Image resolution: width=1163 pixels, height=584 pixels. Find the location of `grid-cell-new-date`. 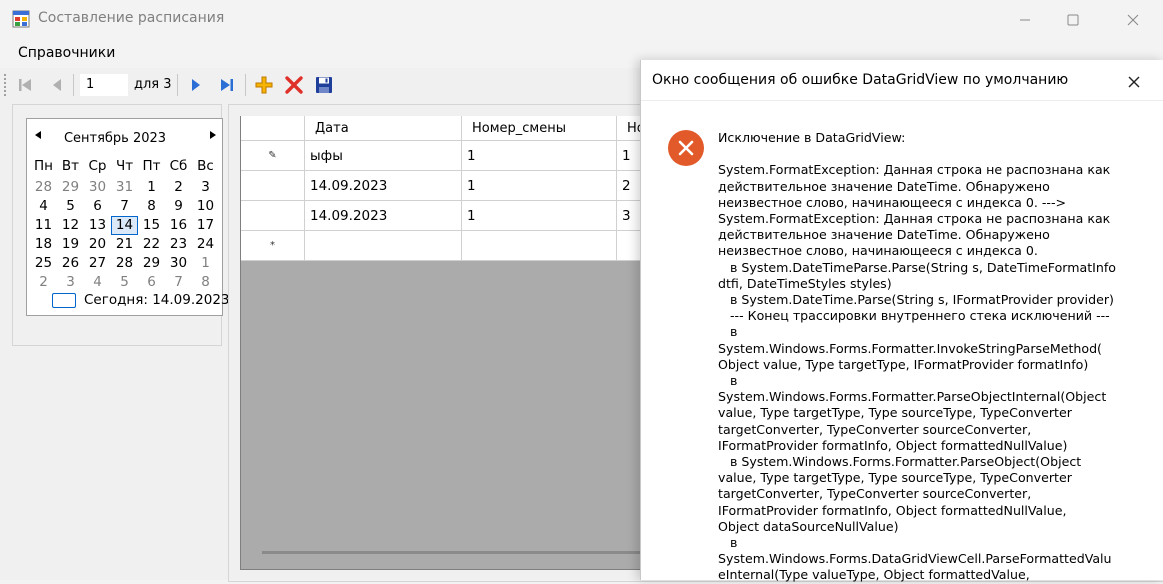

grid-cell-new-date is located at coordinates (383, 246).